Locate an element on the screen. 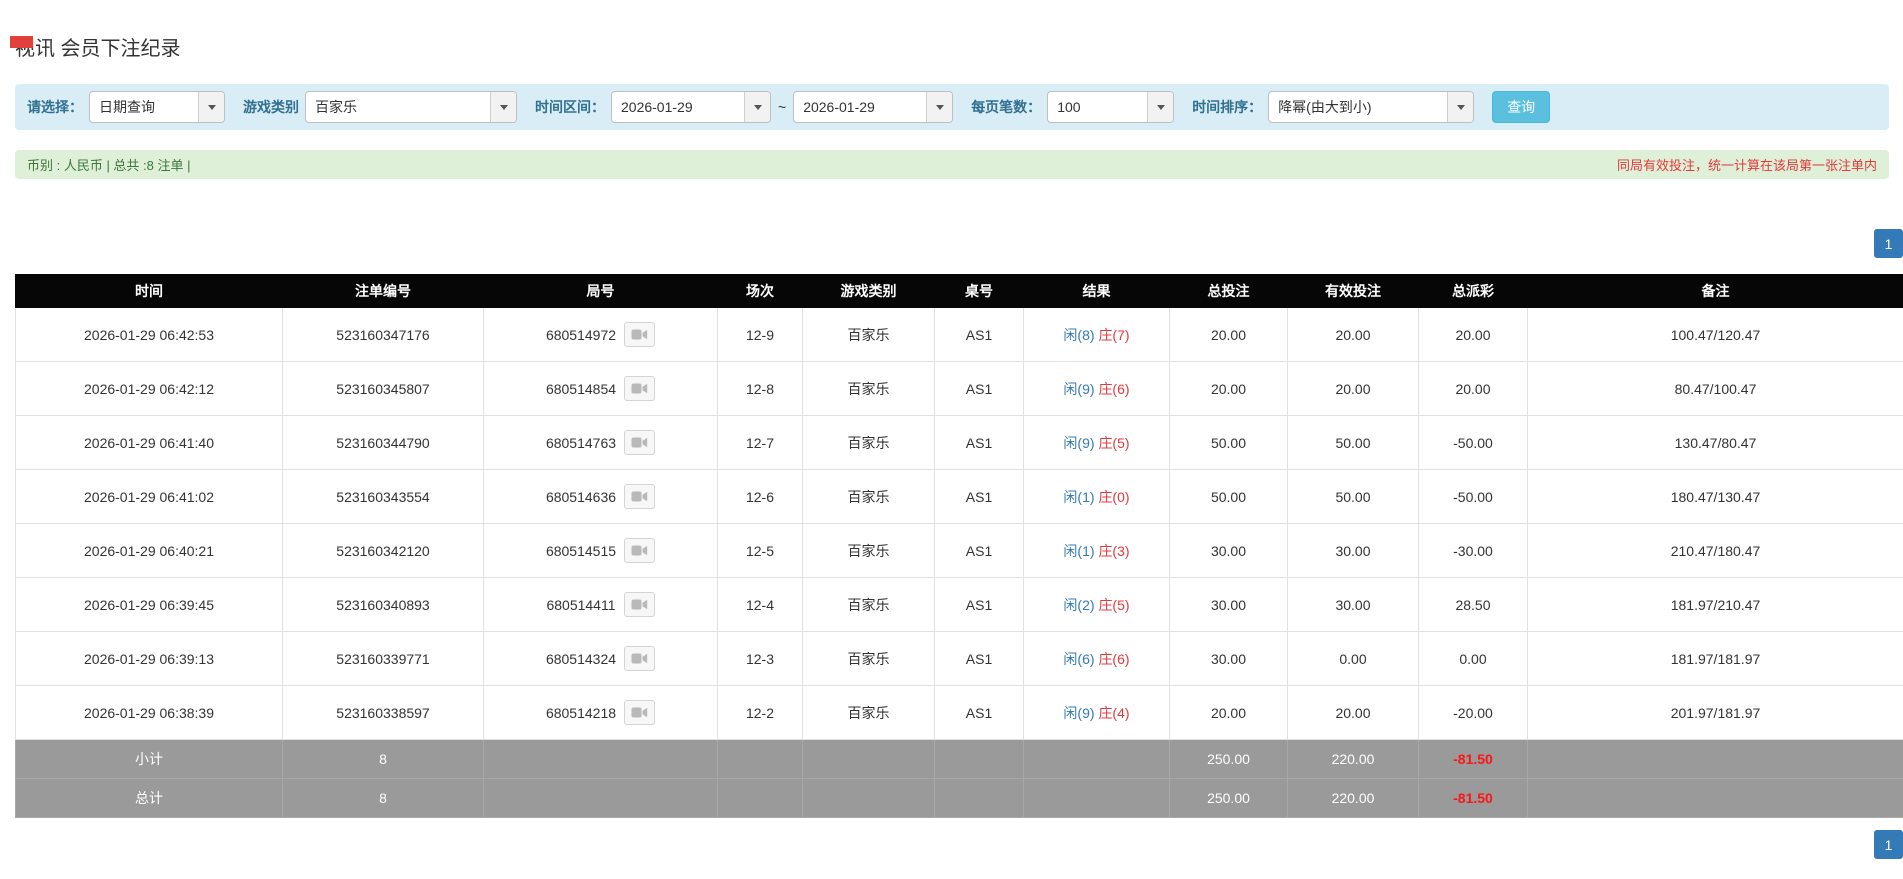 The height and width of the screenshot is (879, 1903). round-wrap: 680514854 is located at coordinates (600, 388).